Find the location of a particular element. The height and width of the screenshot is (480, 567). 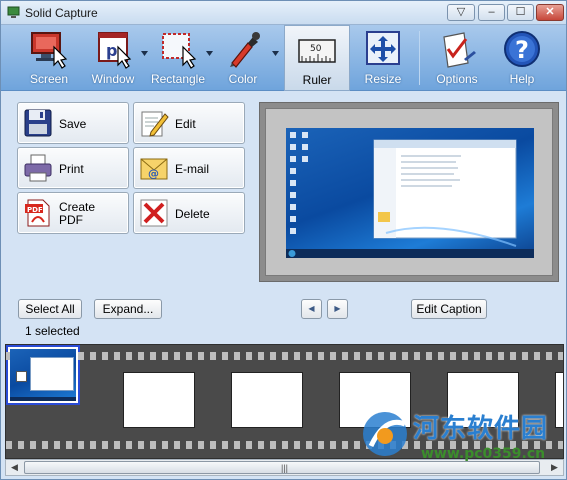

rectangle-dropdown-arrow-icon is located at coordinates (209, 53).